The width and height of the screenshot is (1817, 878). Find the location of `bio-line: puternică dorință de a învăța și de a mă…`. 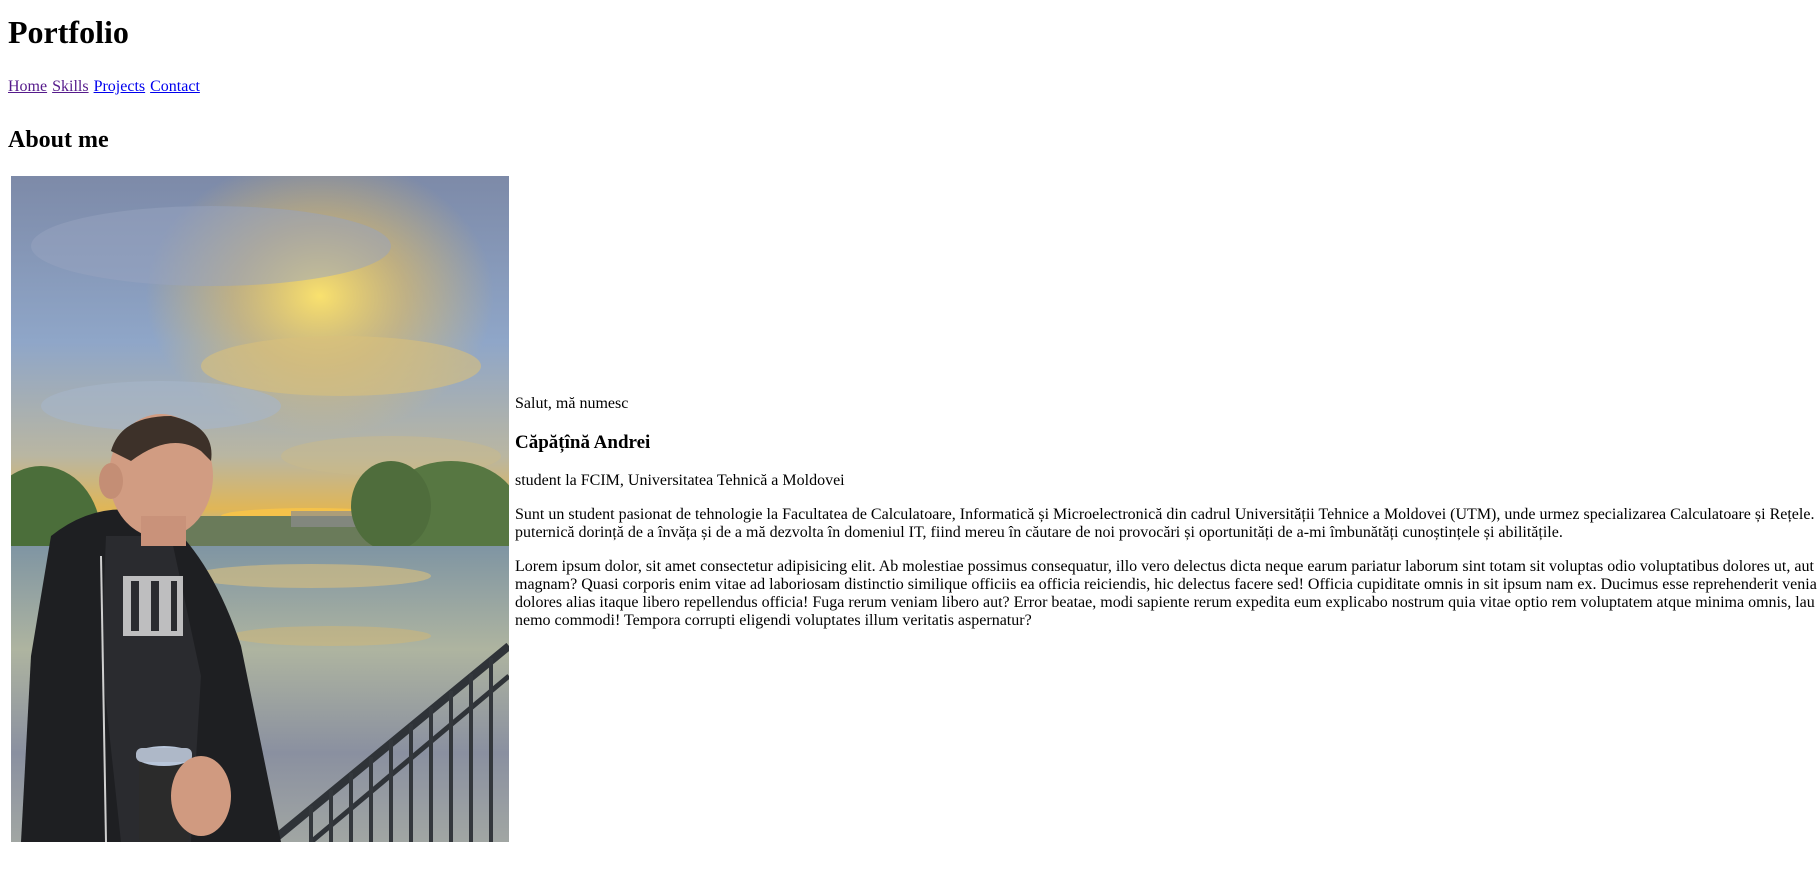

bio-line: puternică dorință de a învăța și de a mă… is located at coordinates (1039, 532).